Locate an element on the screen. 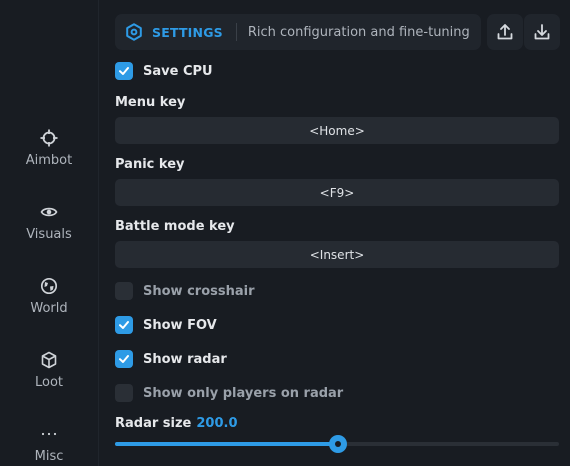 The height and width of the screenshot is (466, 570). import-button is located at coordinates (542, 32).